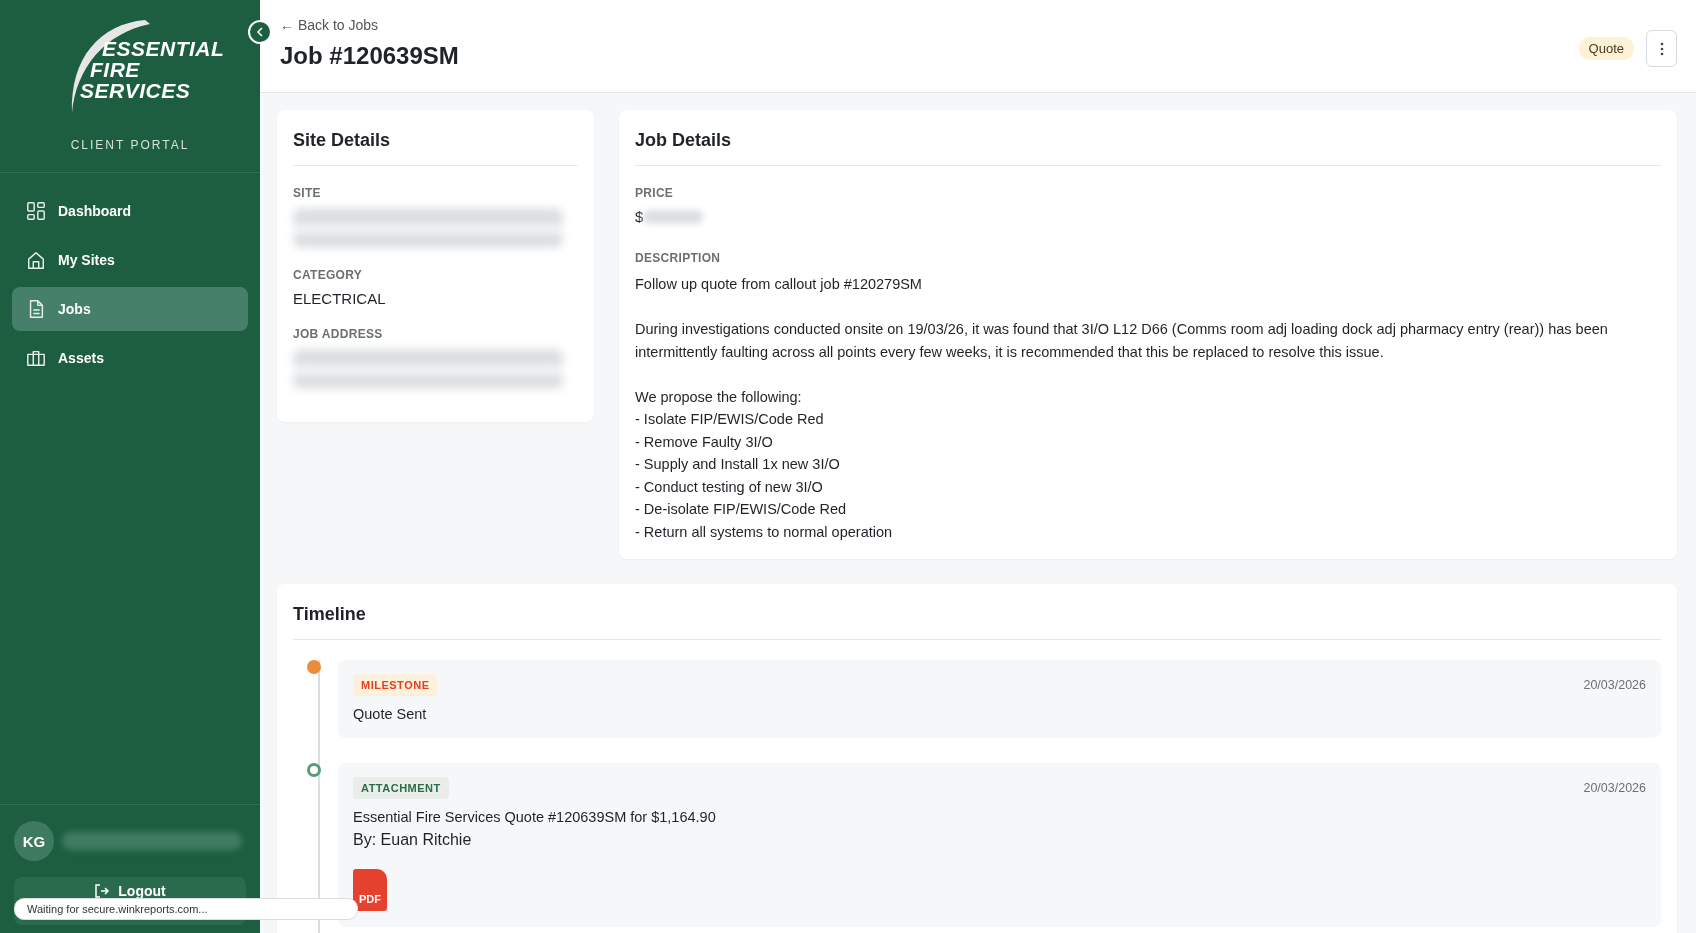  What do you see at coordinates (1122, 341) in the screenshot?
I see `description-text: During investigations conducted onsite on 19/03/26, it was found that 3I/O L12 D66 (Comms room adj loading dock adj pharmacy entry (rear)) has been intermittently faulting across all points every few weeks, it is recommended that this be replaced to resolve this issue.` at bounding box center [1122, 341].